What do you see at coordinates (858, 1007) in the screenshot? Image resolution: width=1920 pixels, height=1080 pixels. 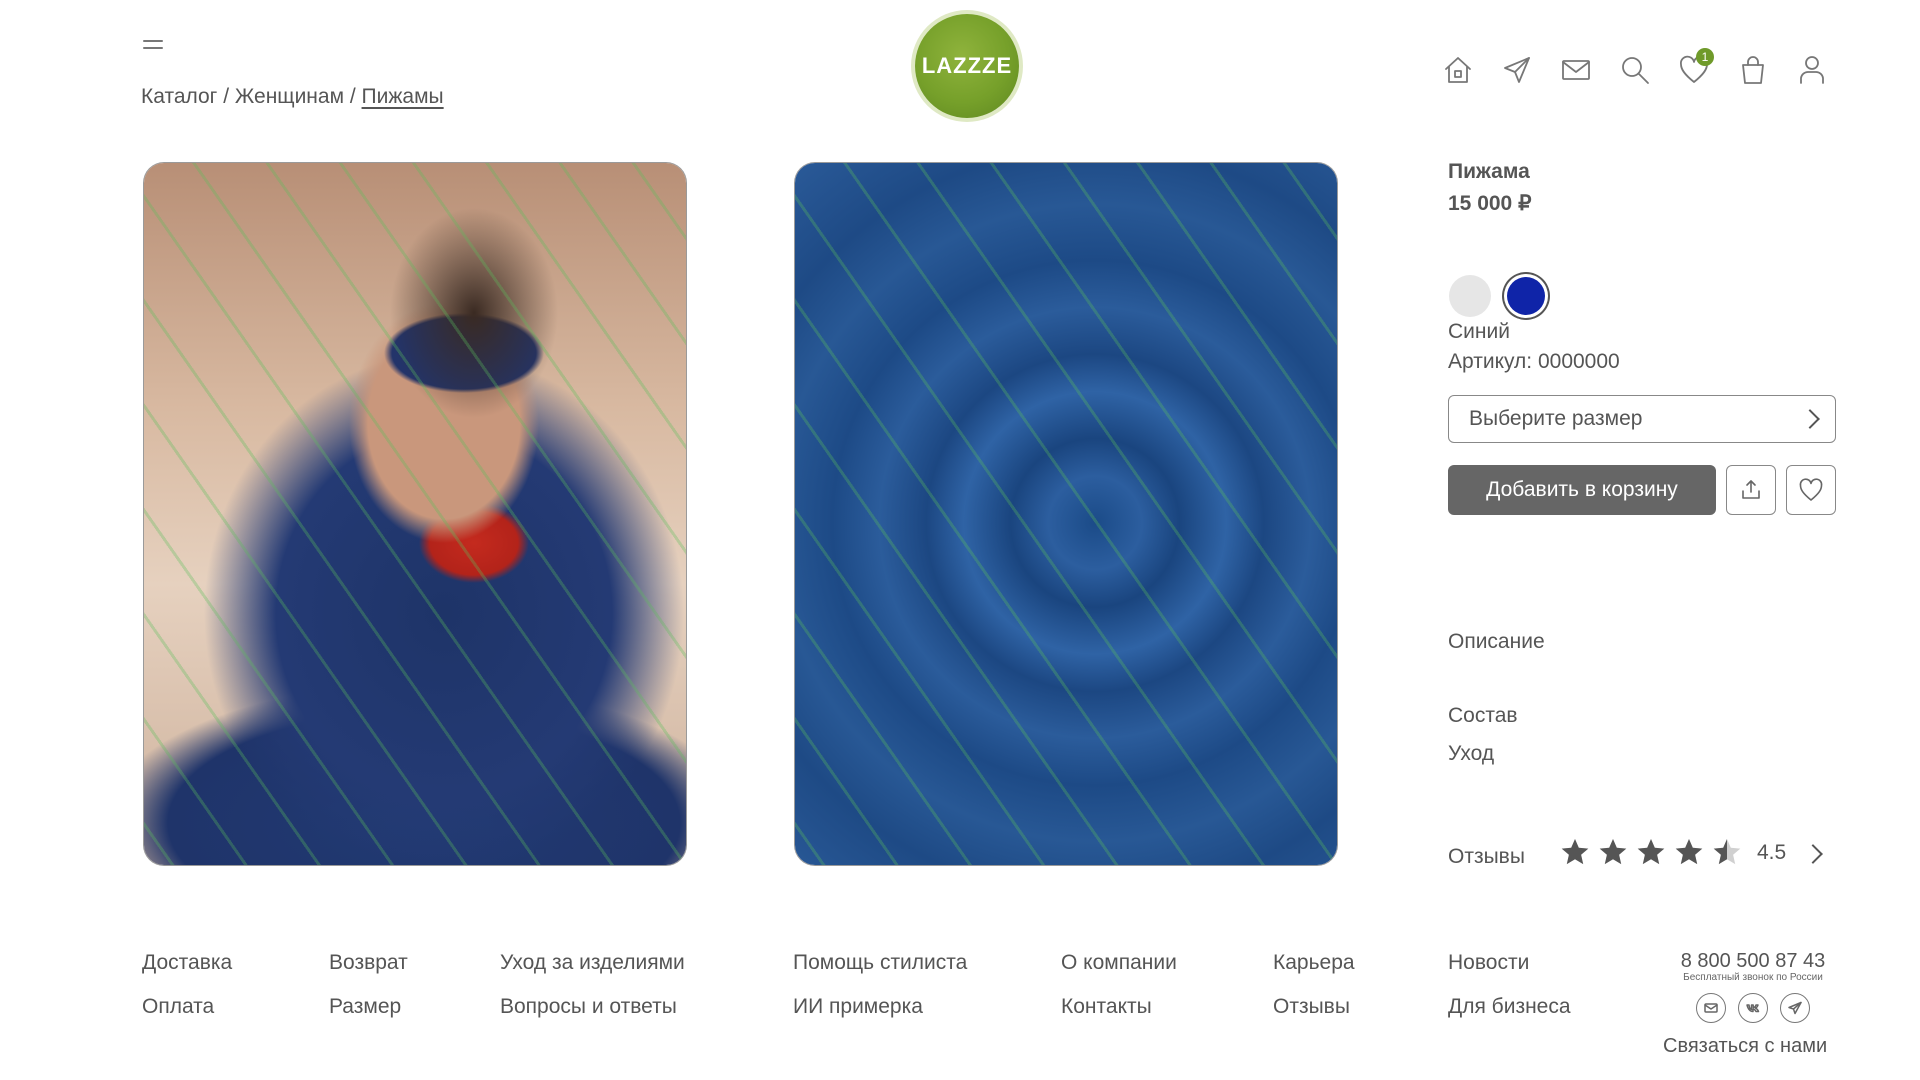 I see `footer-link-ai-fitting: ИИ примерка` at bounding box center [858, 1007].